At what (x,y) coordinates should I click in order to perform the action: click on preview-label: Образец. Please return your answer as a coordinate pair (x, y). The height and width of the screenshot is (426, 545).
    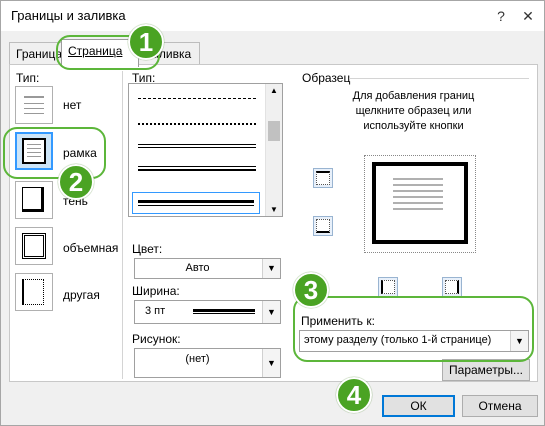
    Looking at the image, I should click on (326, 78).